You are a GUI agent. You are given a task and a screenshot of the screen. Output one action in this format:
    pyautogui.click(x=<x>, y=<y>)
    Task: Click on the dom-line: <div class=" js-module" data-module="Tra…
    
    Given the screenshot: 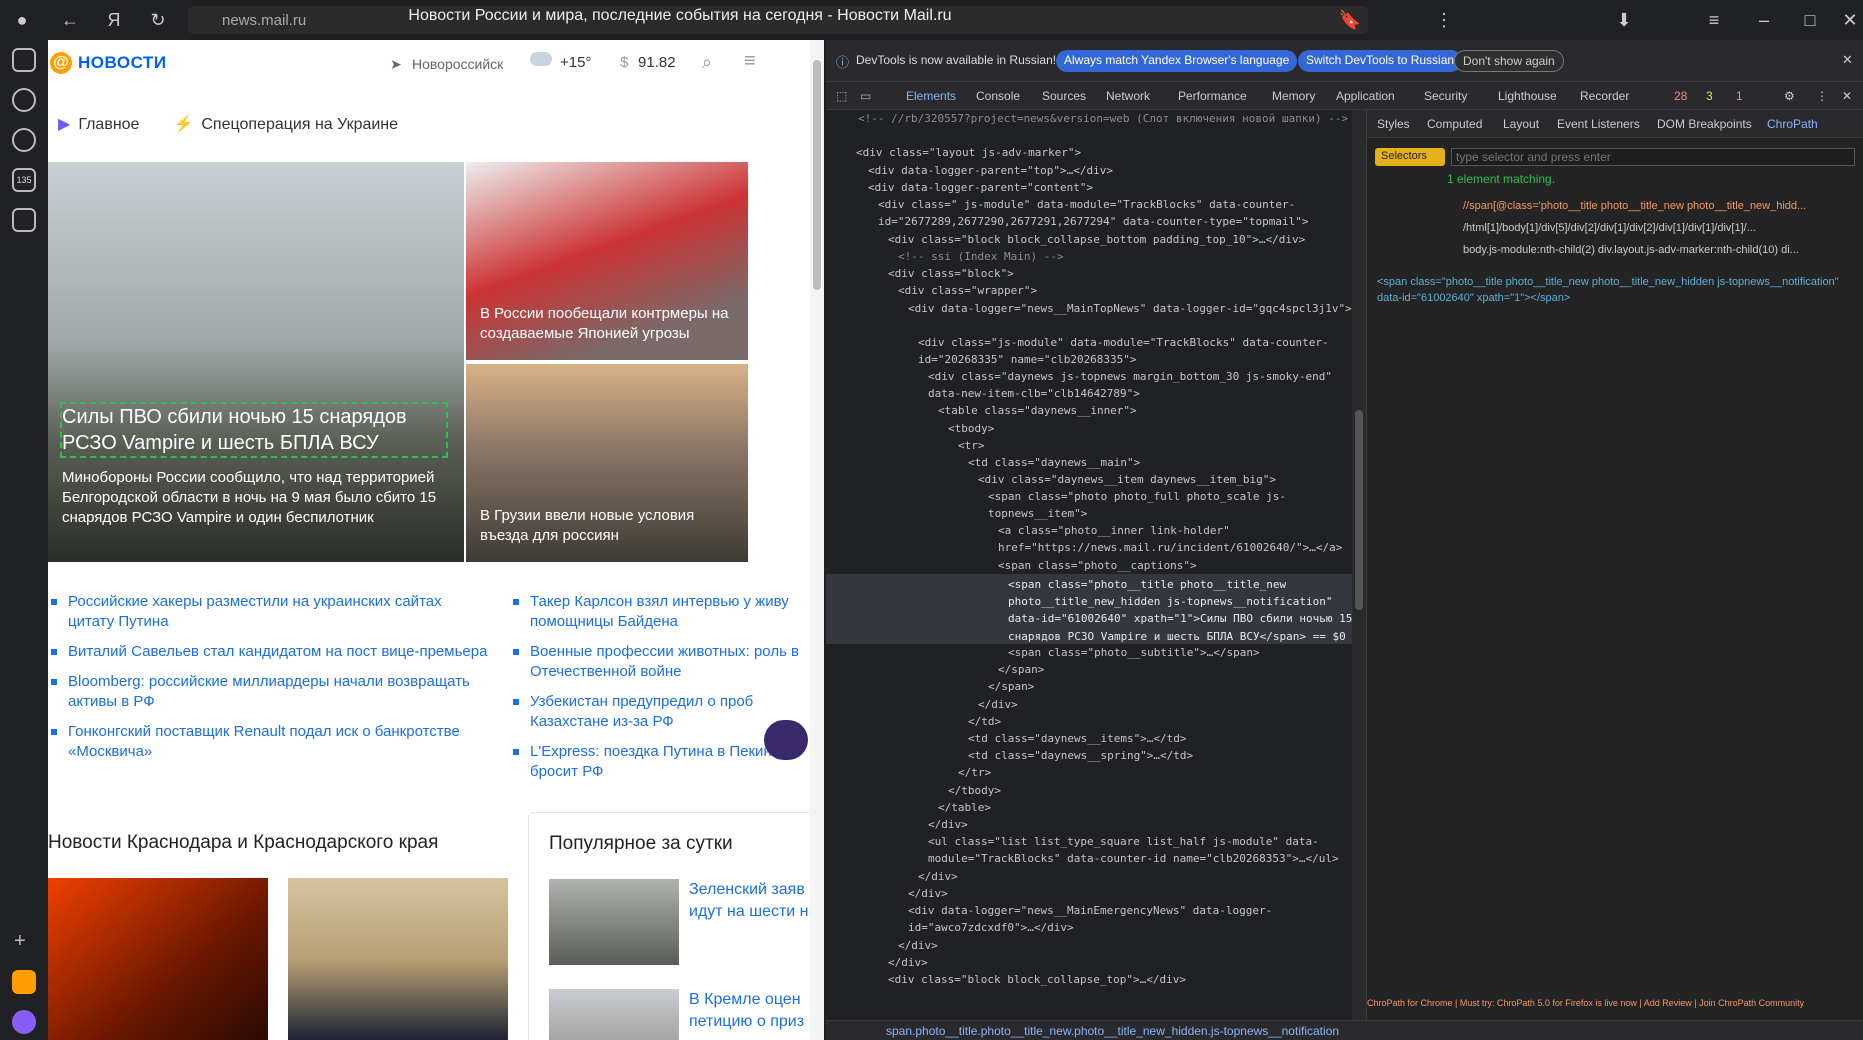 What is the action you would take?
    pyautogui.click(x=1121, y=213)
    